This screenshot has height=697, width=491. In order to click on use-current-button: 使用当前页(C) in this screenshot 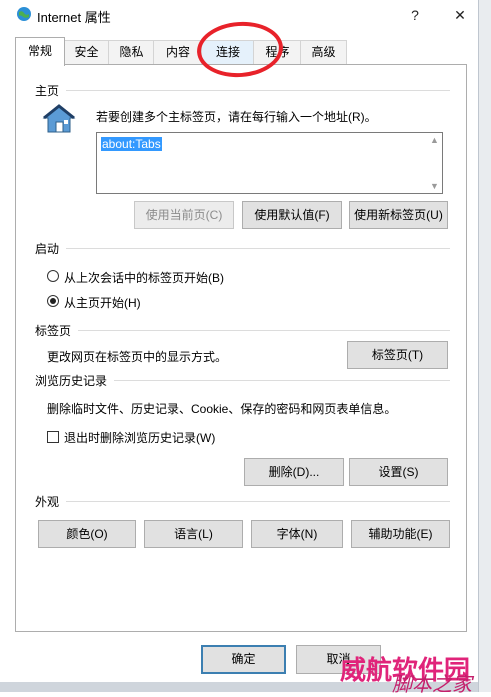, I will do `click(184, 215)`.